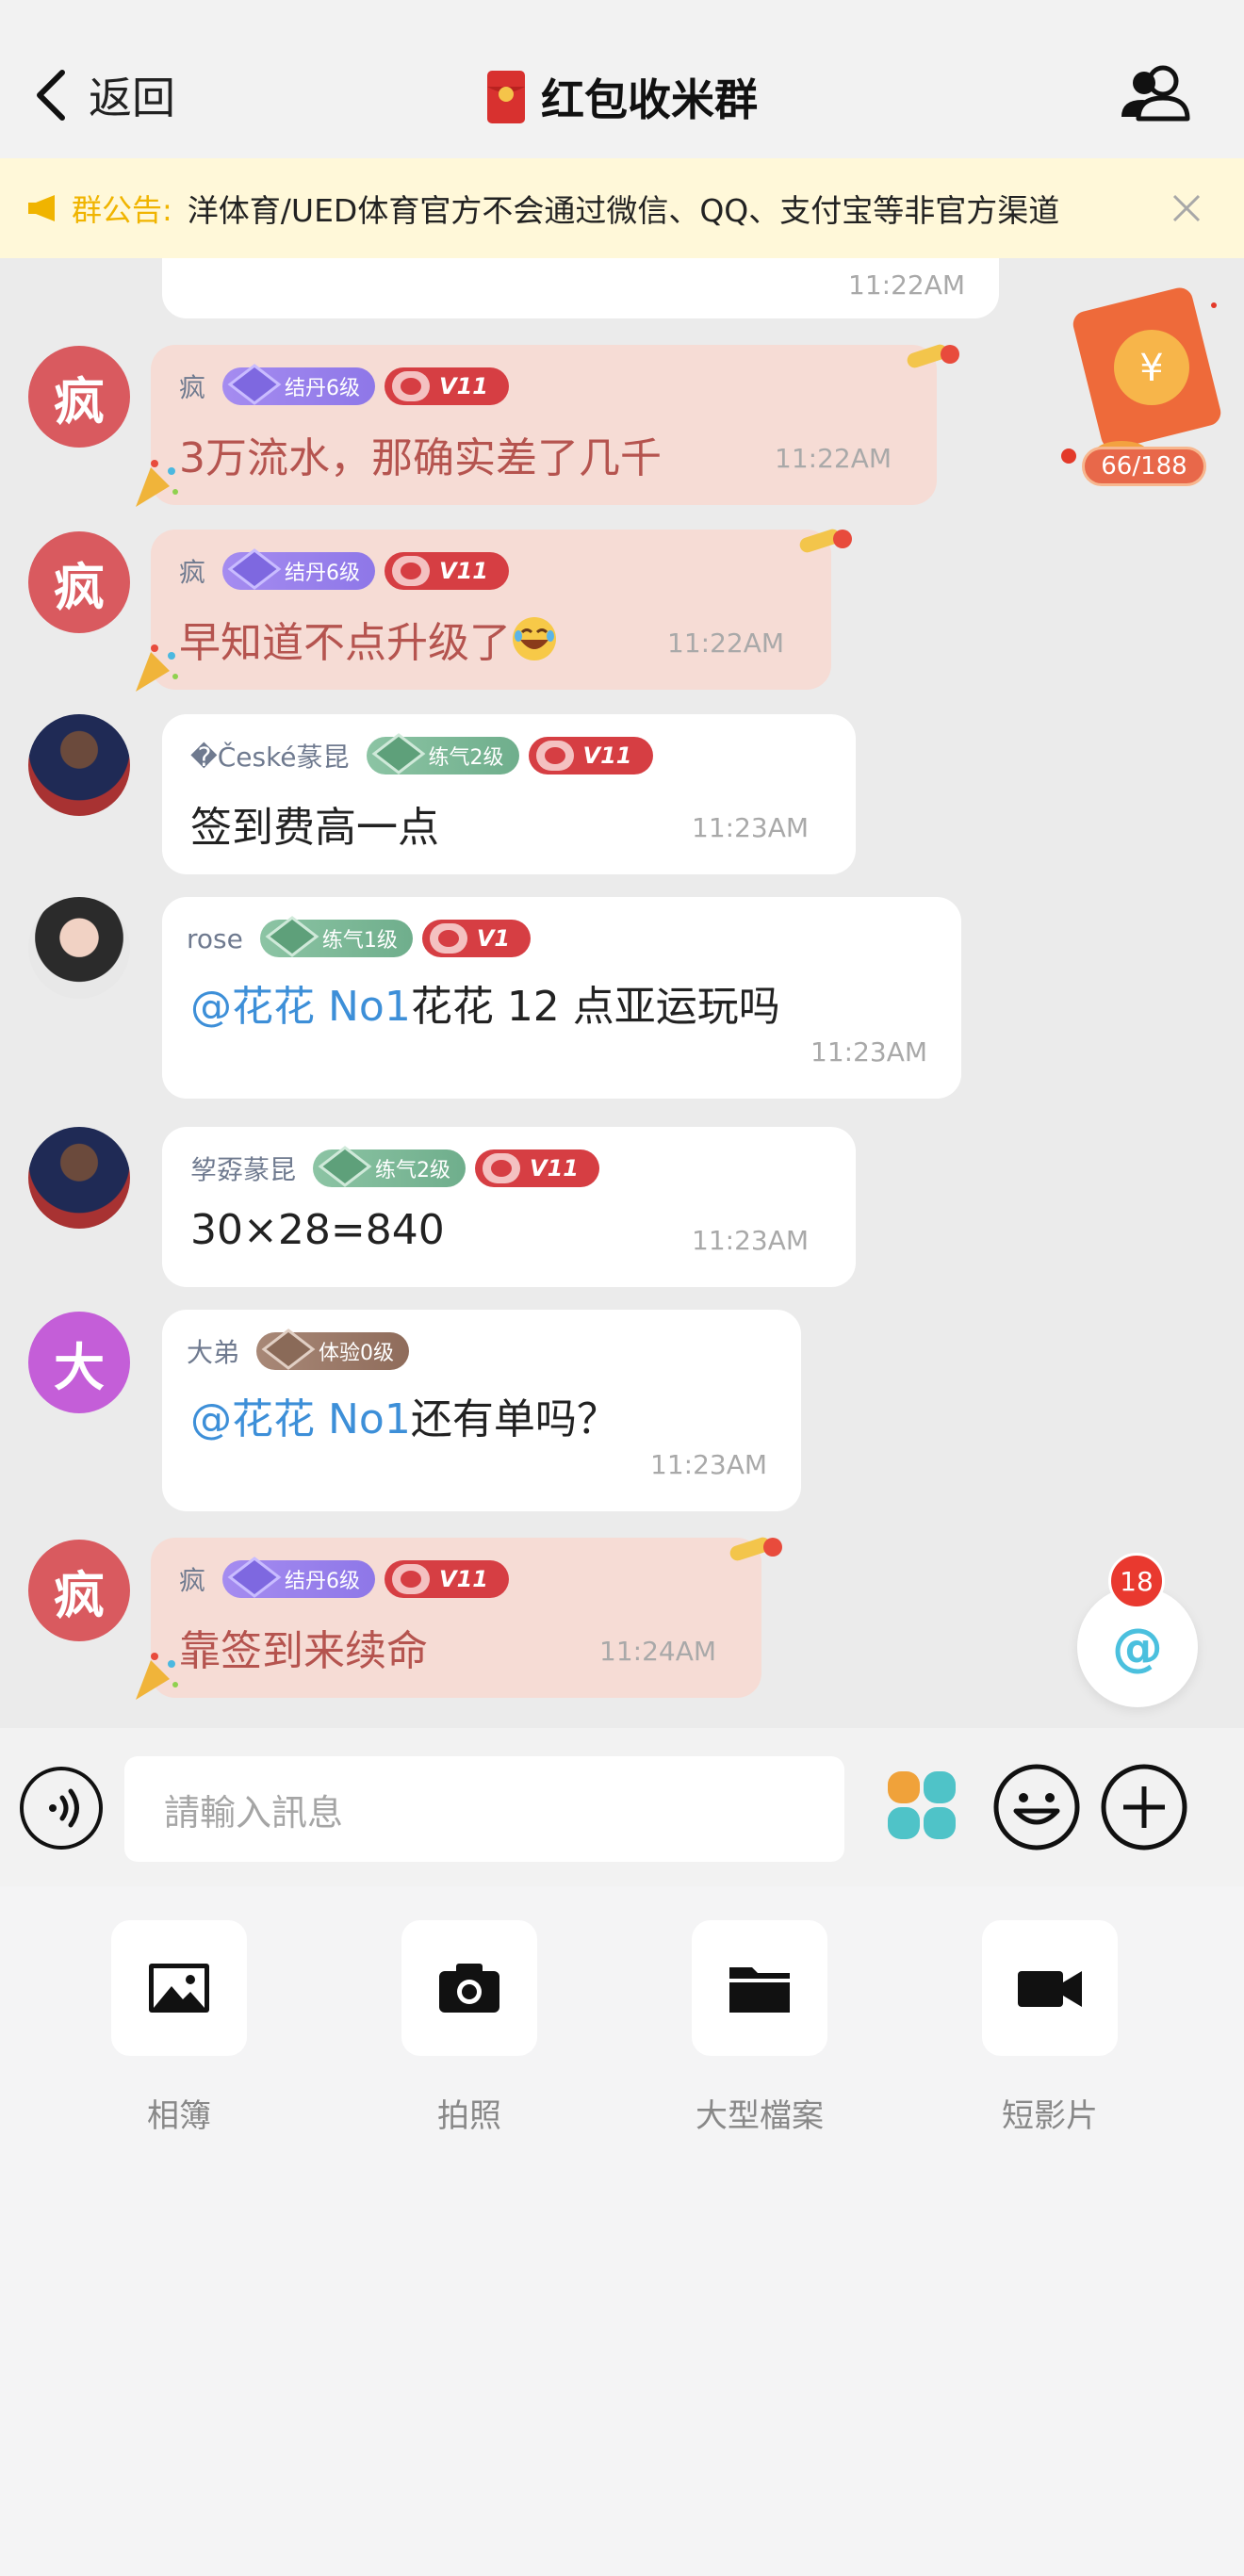 The width and height of the screenshot is (1244, 2576). I want to click on attach-camera-button: 拍照, so click(469, 2027).